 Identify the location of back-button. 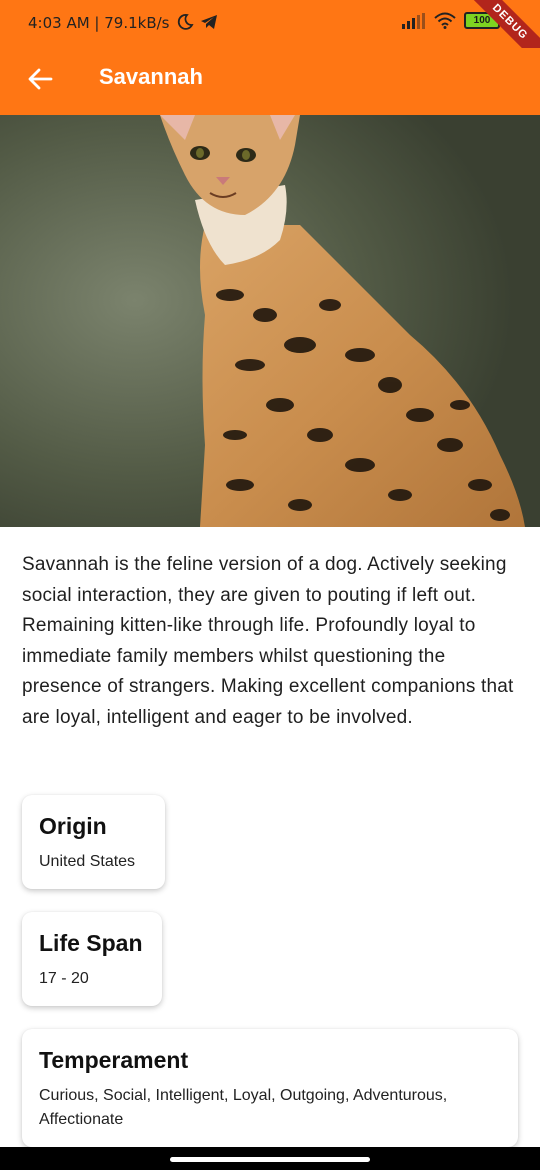
(40, 81).